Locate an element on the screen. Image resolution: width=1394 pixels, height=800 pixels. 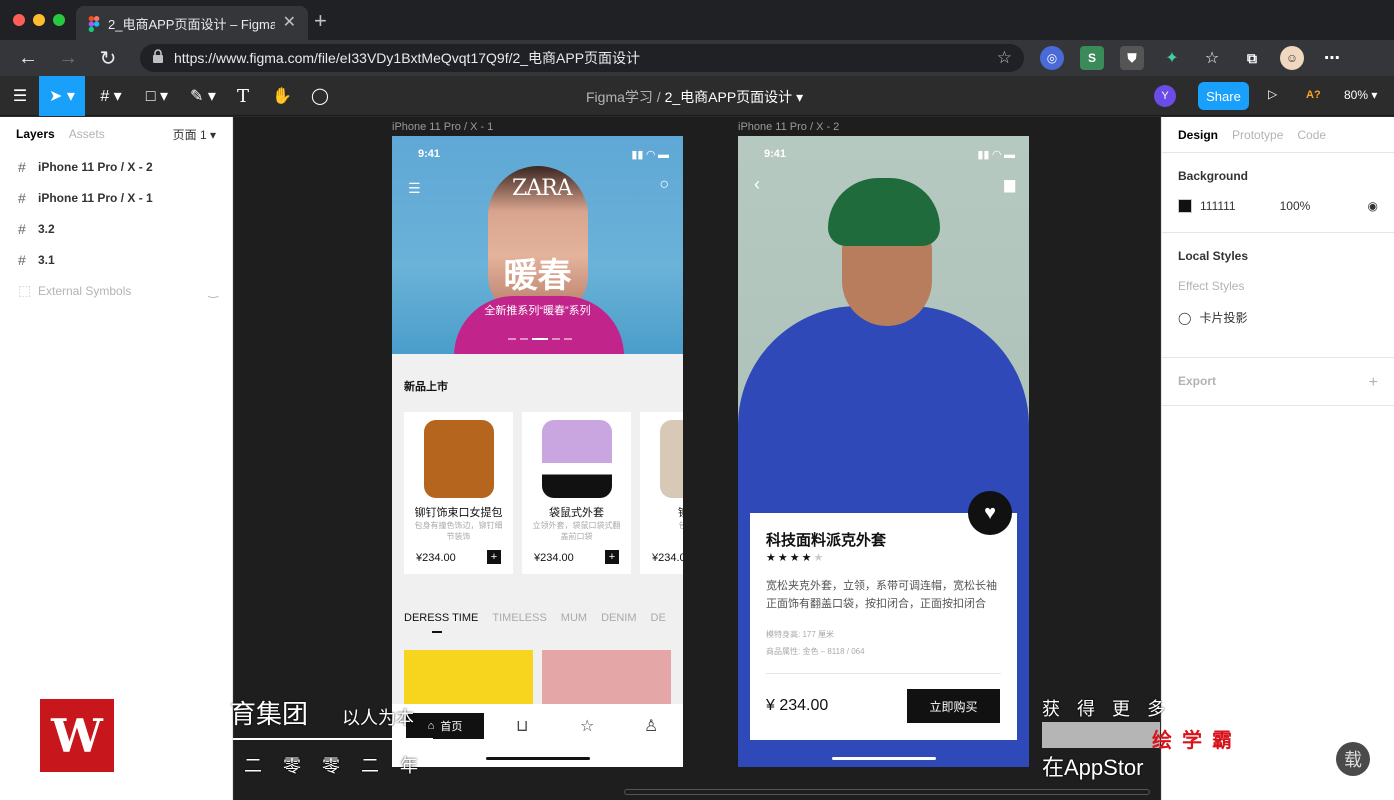
browser-tab: 2_电商APP页面设计 – Figma ✕ is located at coordinates (192, 23).